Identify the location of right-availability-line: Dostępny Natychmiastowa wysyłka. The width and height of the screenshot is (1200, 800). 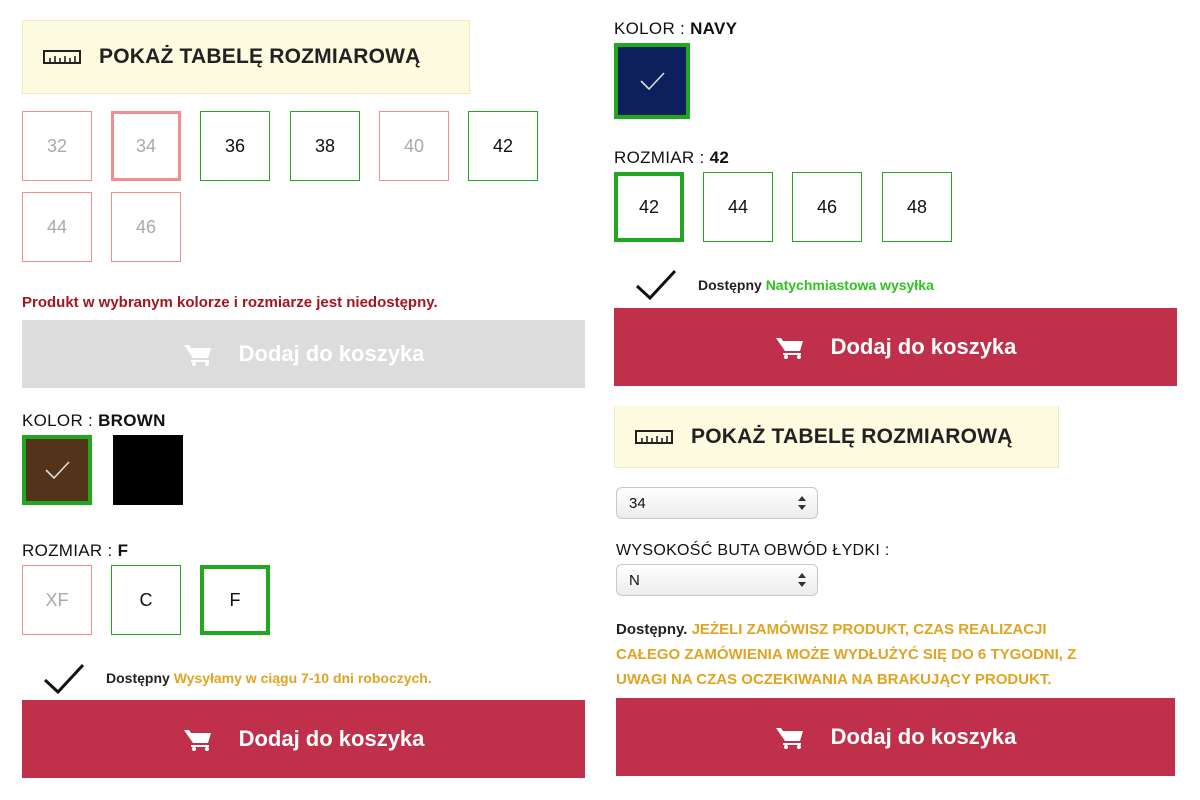
(816, 285).